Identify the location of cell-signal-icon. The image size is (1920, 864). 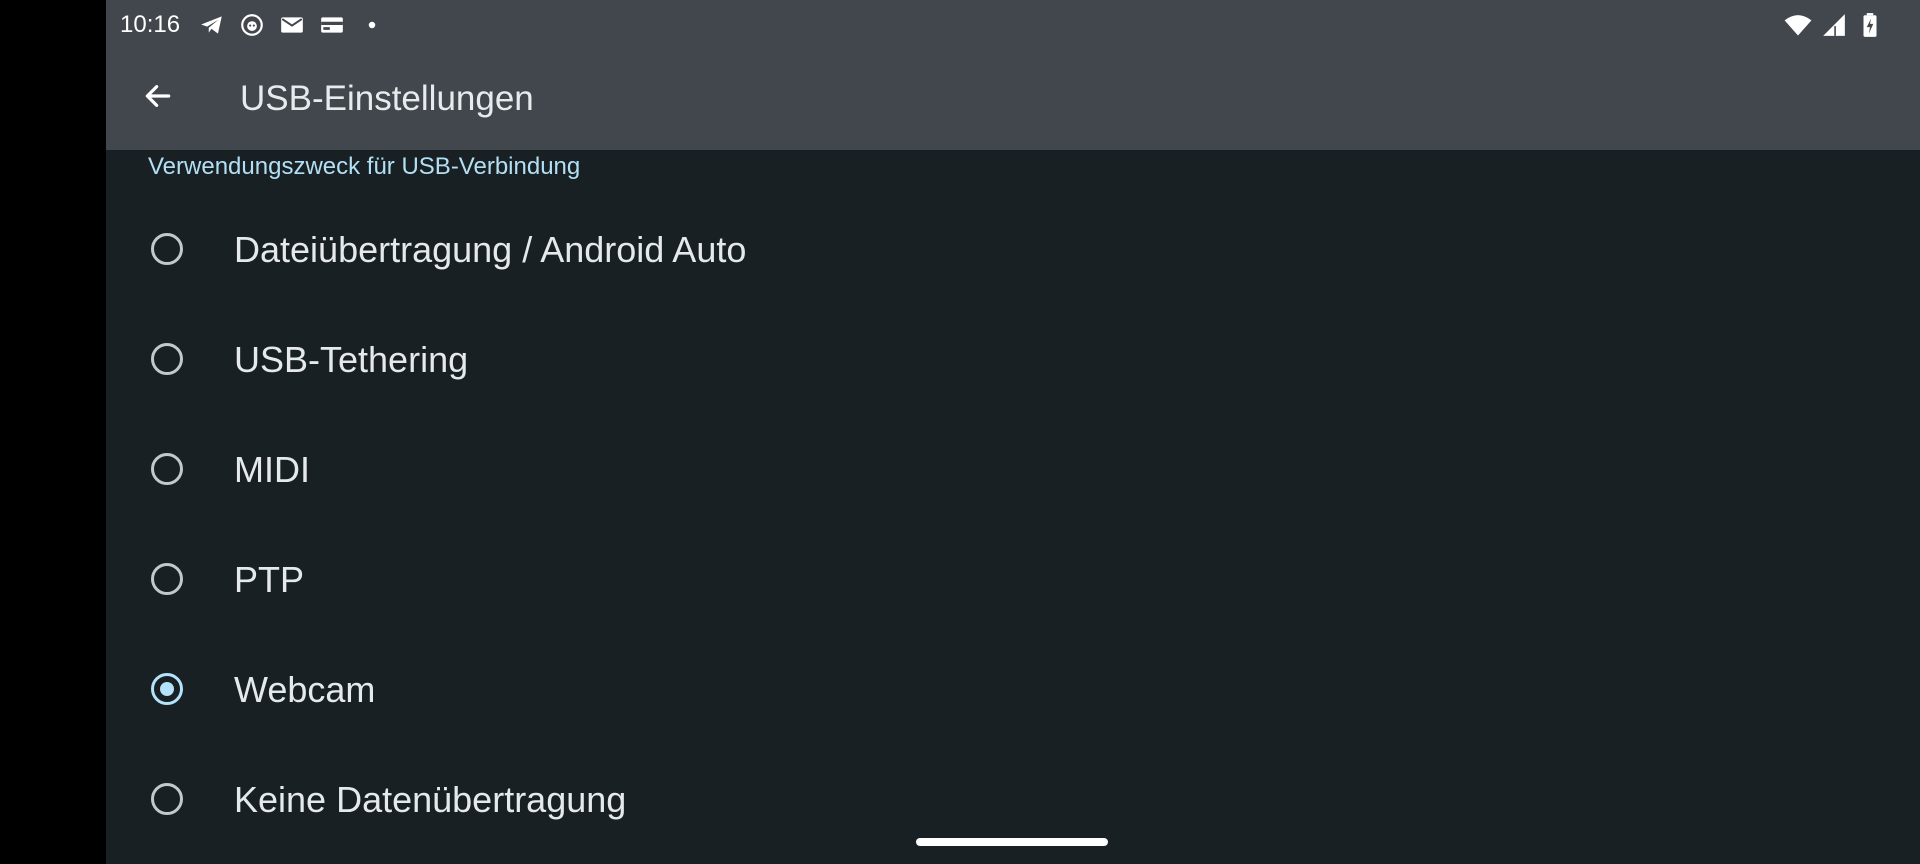
(1834, 25).